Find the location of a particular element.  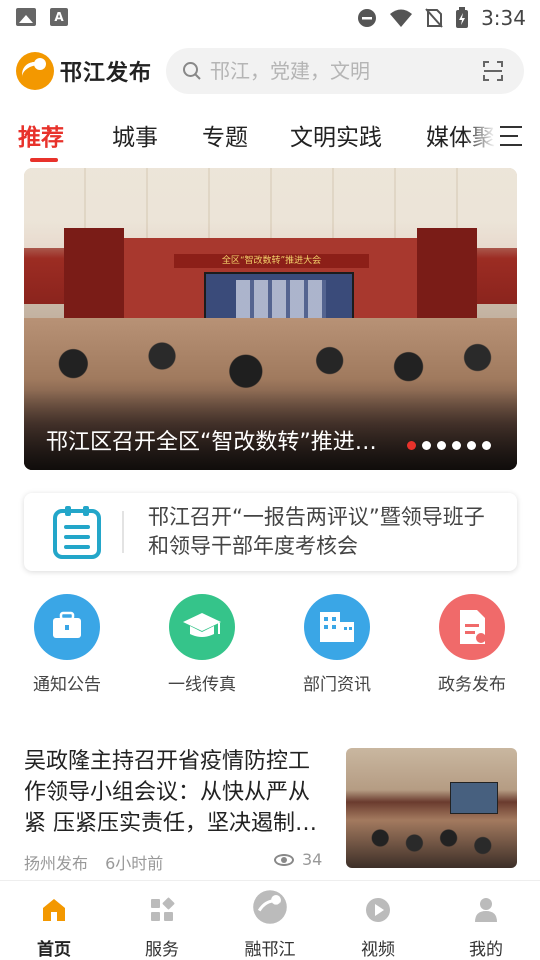

quick-entry-government: 政务发布 is located at coordinates (472, 644).